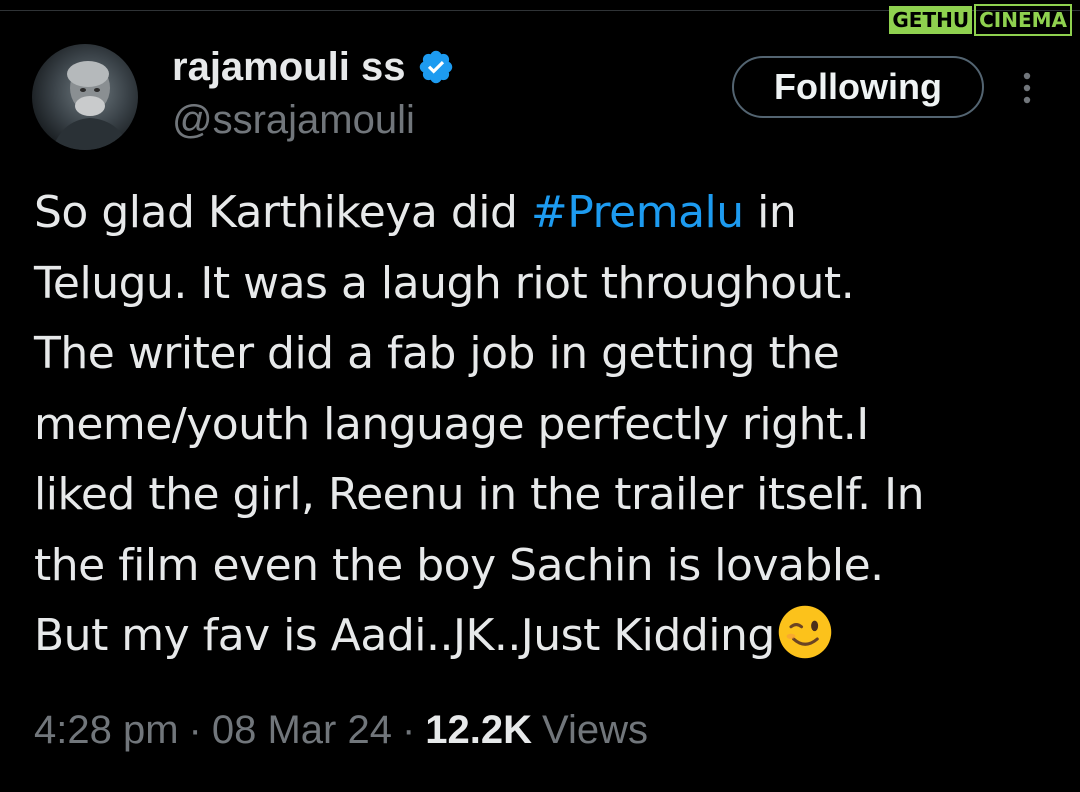  I want to click on verified-badge-icon, so click(436, 67).